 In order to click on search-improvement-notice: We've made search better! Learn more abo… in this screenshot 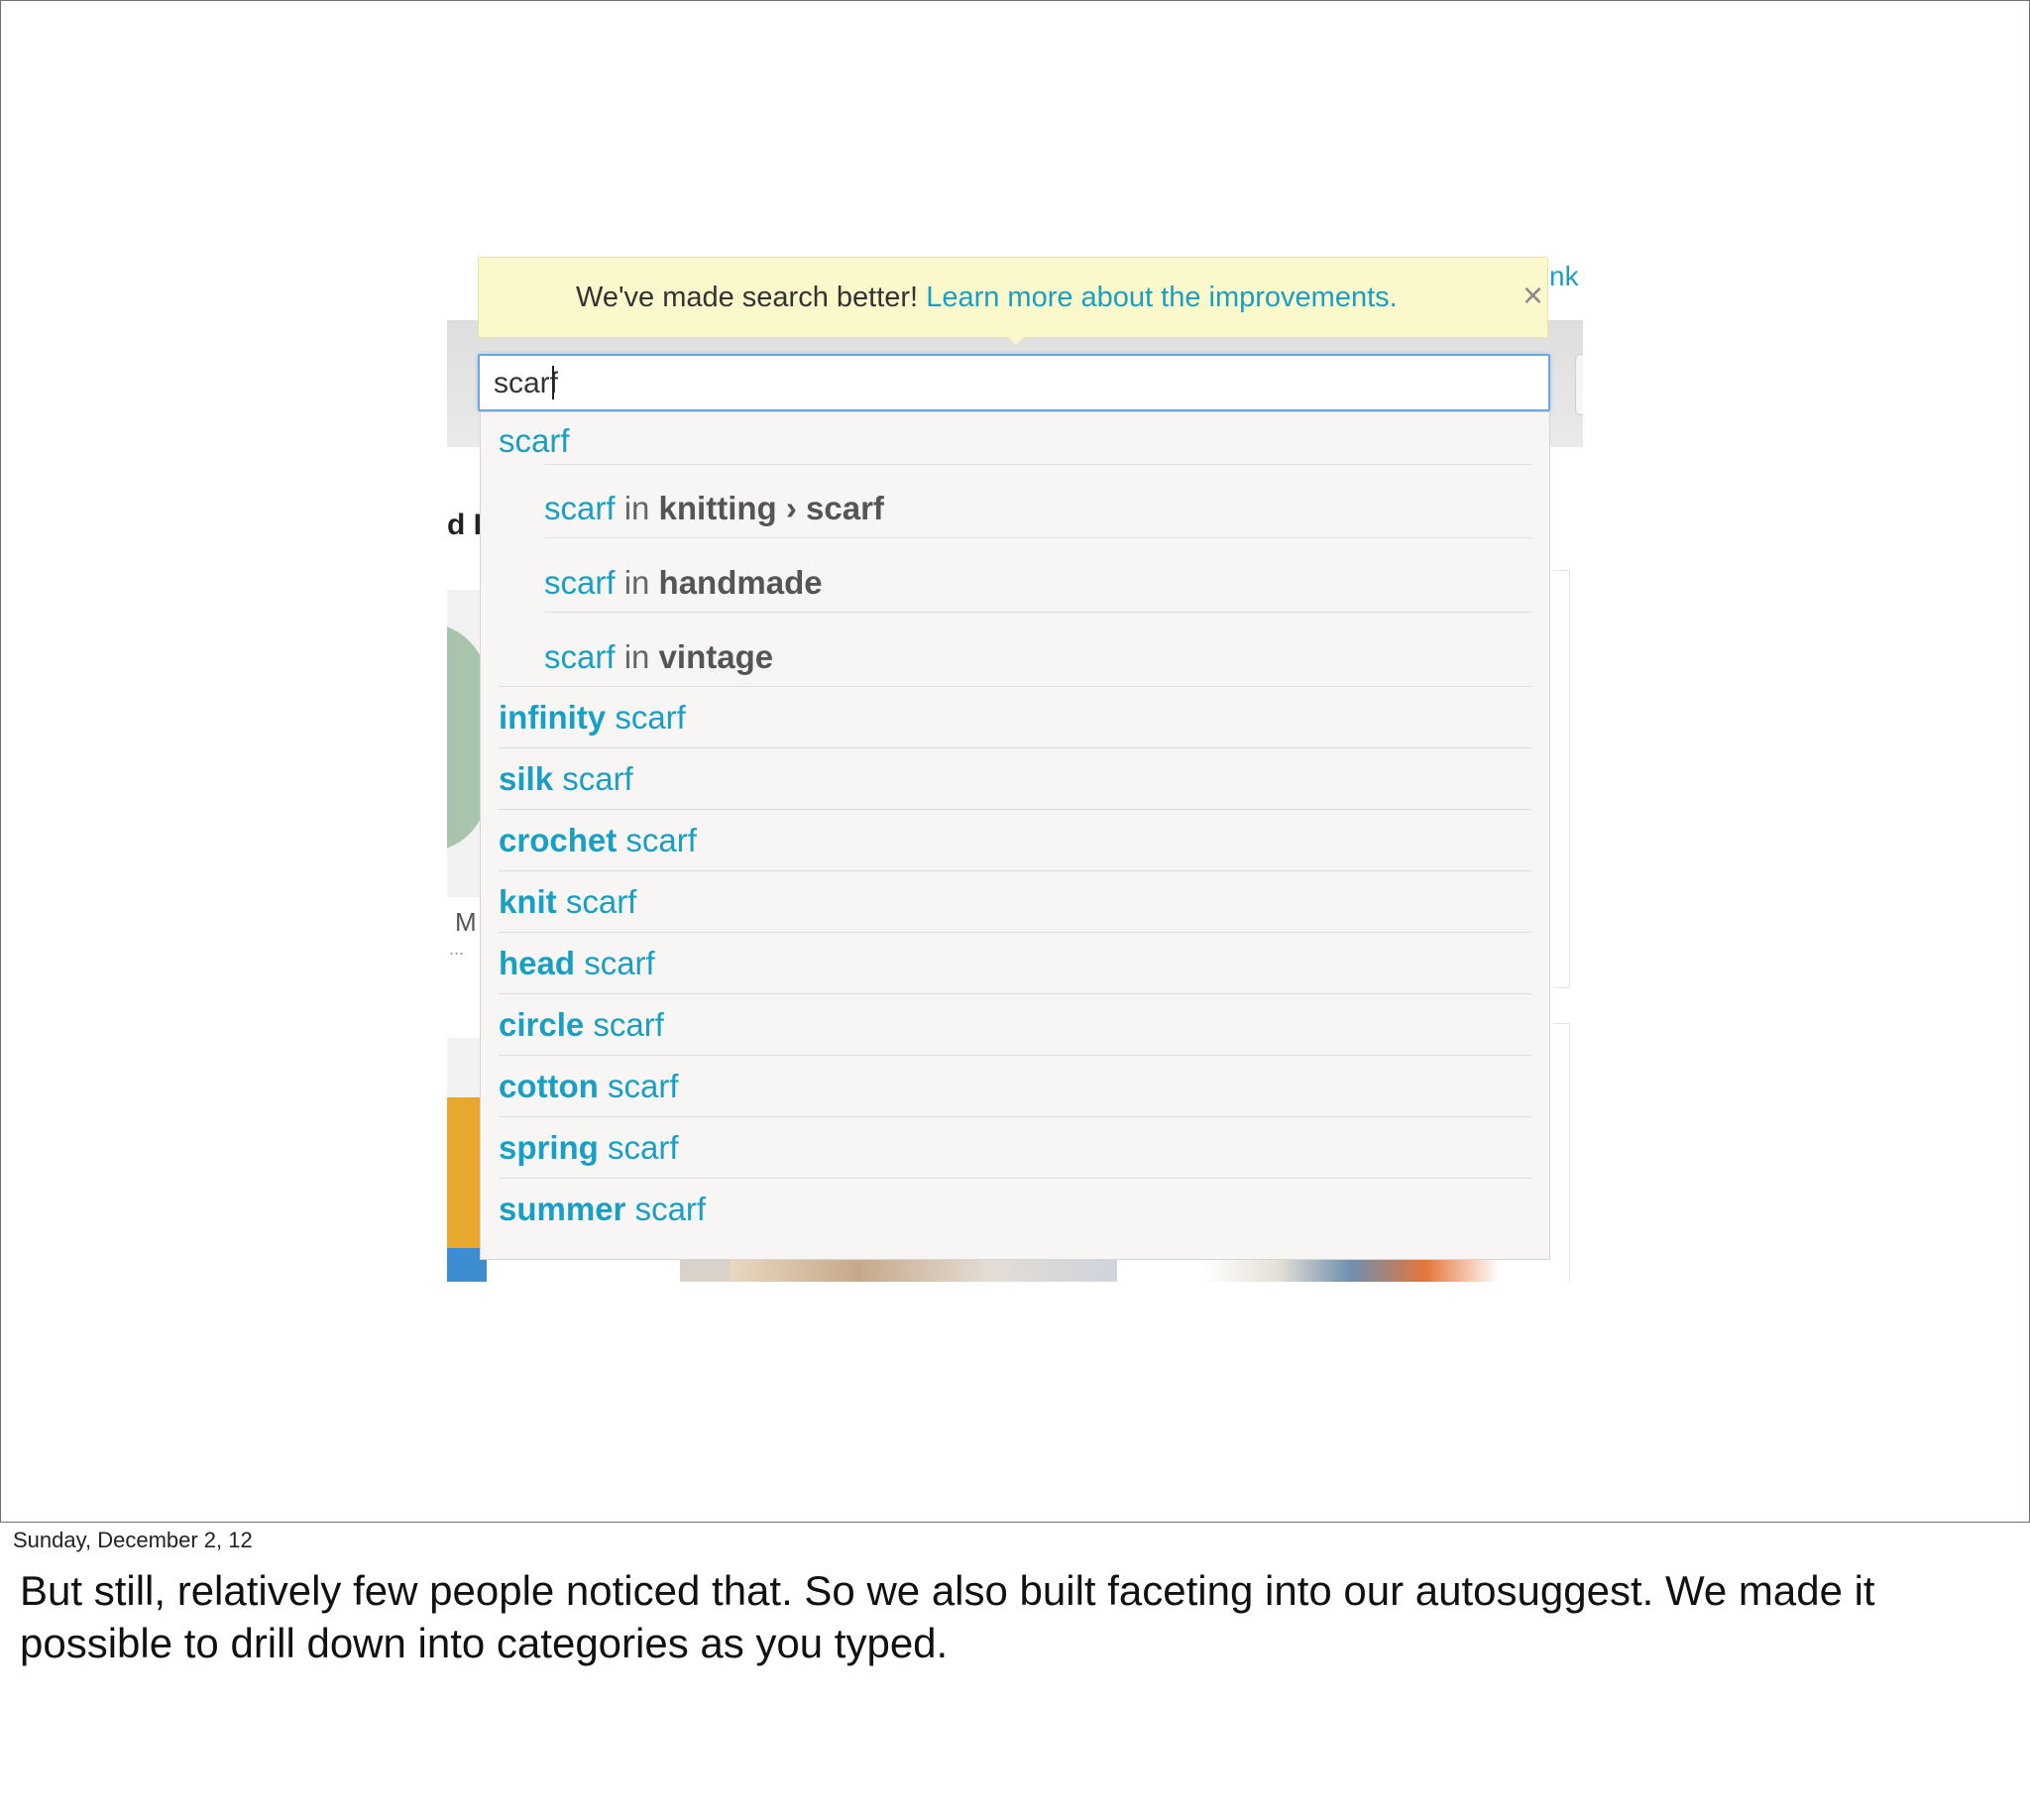, I will do `click(1013, 297)`.